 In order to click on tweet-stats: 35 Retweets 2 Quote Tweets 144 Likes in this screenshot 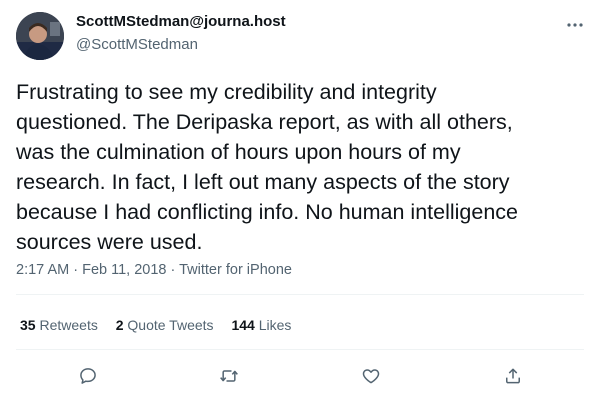, I will do `click(162, 325)`.